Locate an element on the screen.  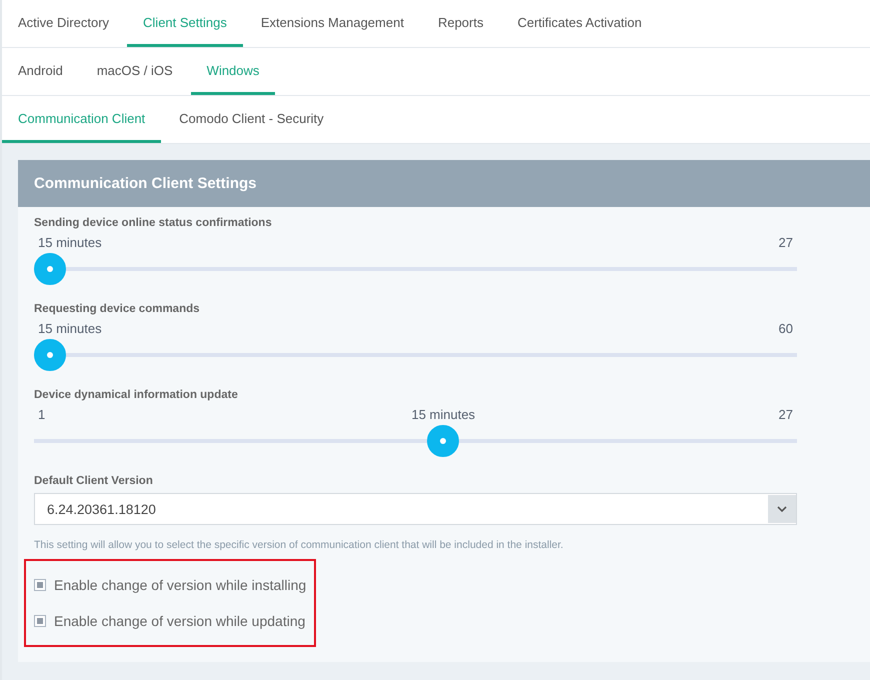
version-dropdown: 6.24.20361.18120 is located at coordinates (415, 509).